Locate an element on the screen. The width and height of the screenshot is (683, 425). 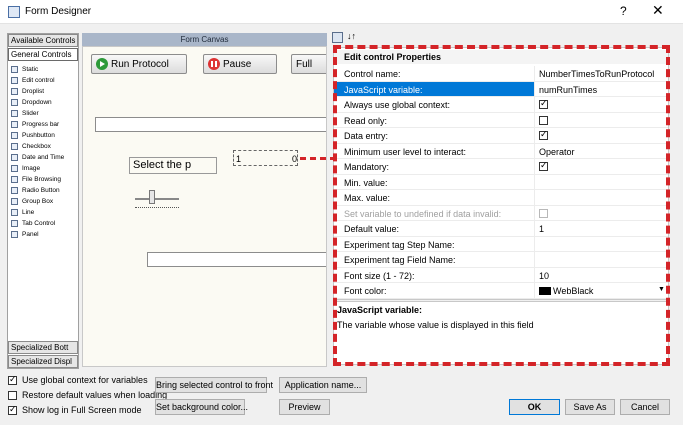
slider-icon is located at coordinates (14, 113).